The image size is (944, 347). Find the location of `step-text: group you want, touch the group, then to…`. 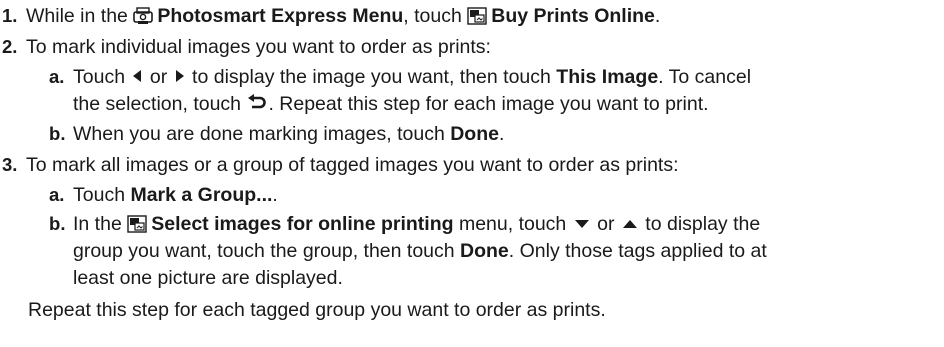

step-text: group you want, touch the group, then to… is located at coordinates (267, 251).